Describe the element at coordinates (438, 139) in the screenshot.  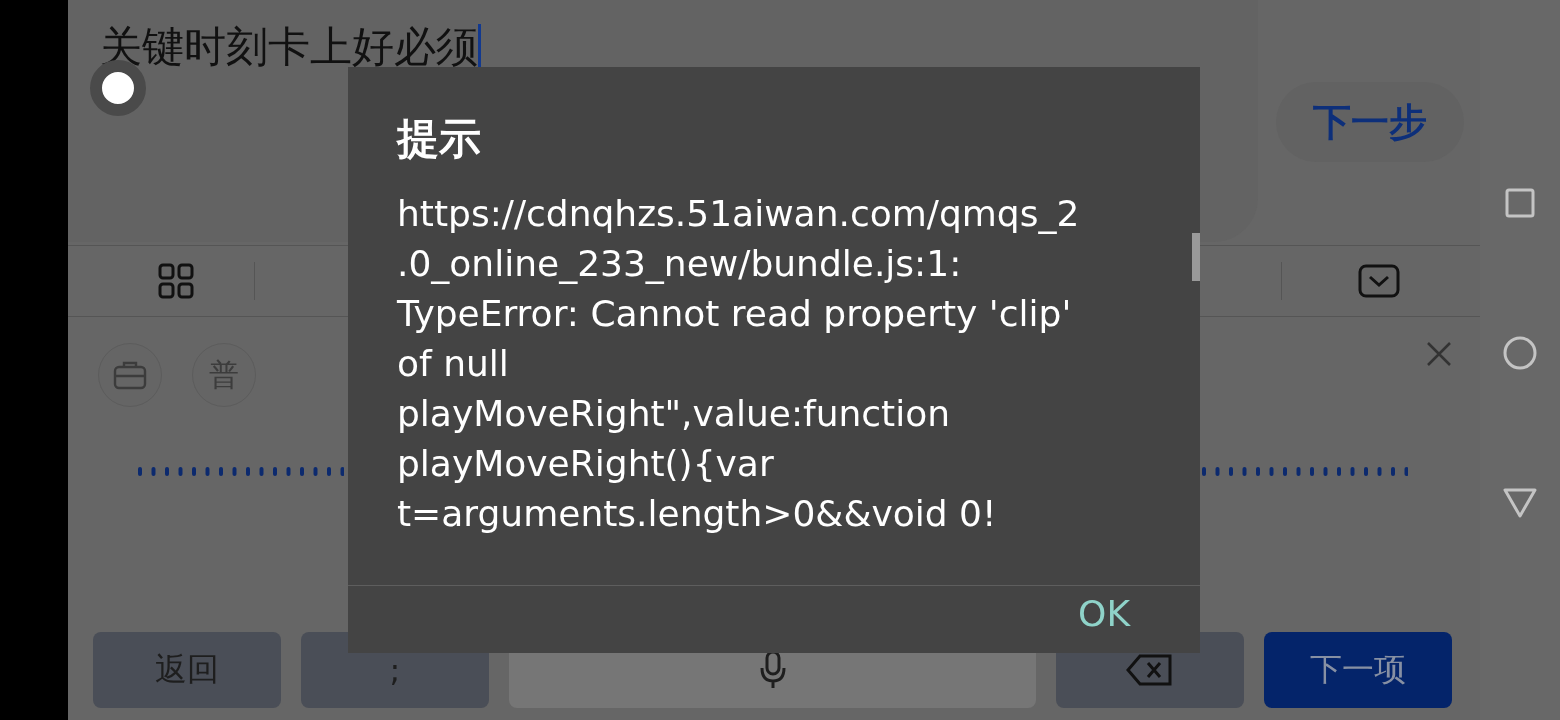
I see `dialog-title: 提示` at that location.